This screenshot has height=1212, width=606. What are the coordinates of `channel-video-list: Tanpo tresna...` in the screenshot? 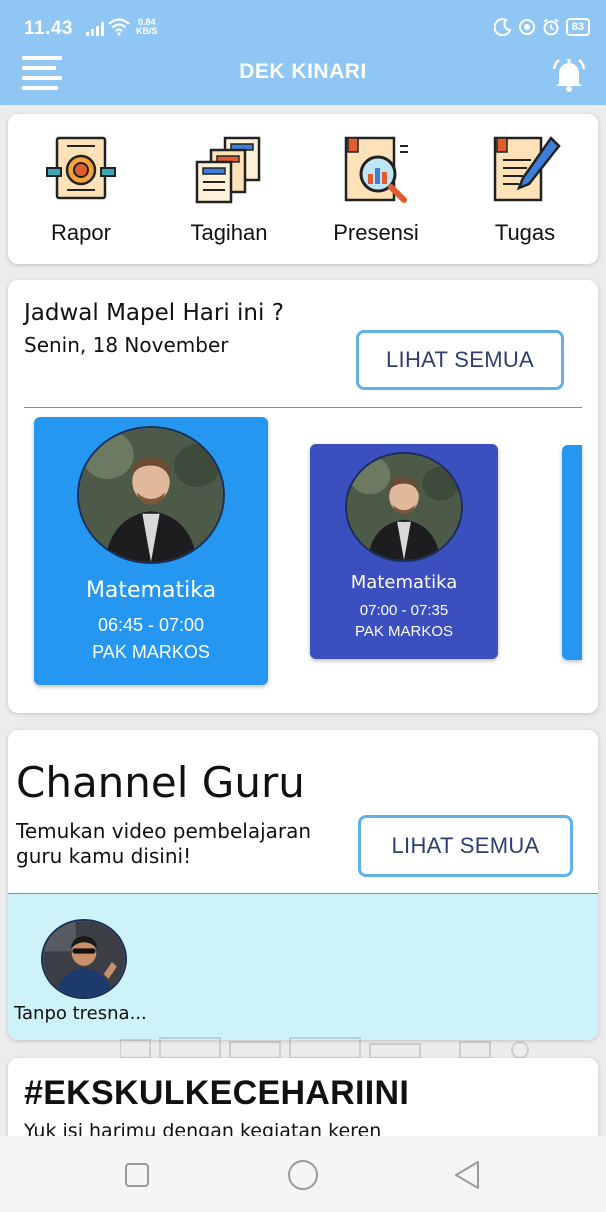 It's located at (303, 966).